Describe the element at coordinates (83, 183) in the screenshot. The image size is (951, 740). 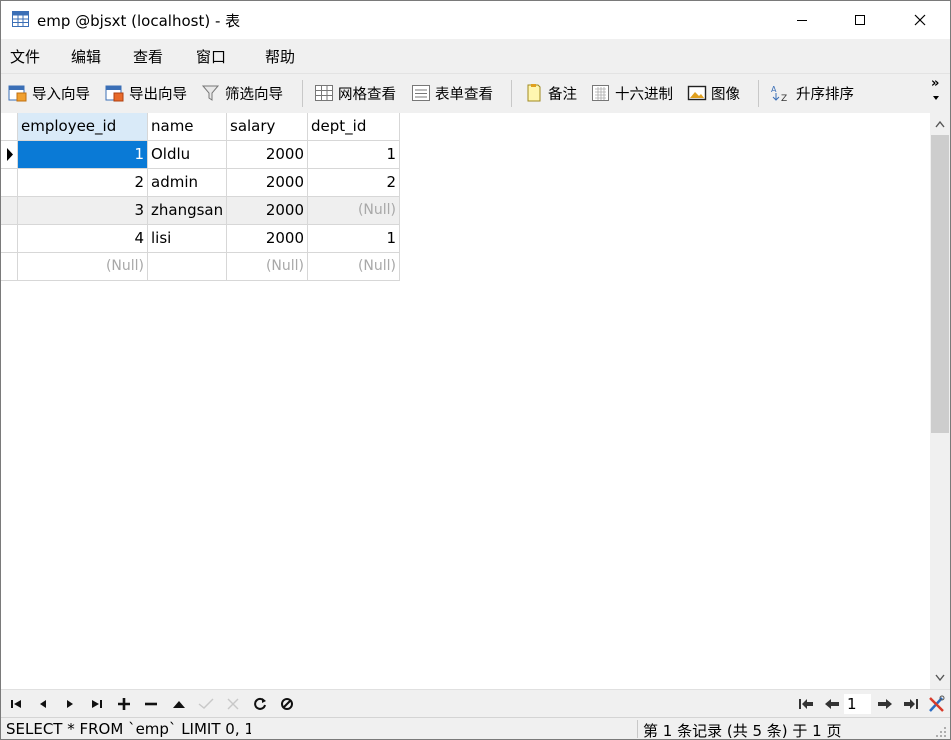
I see `table-cell-employee_id: 2` at that location.